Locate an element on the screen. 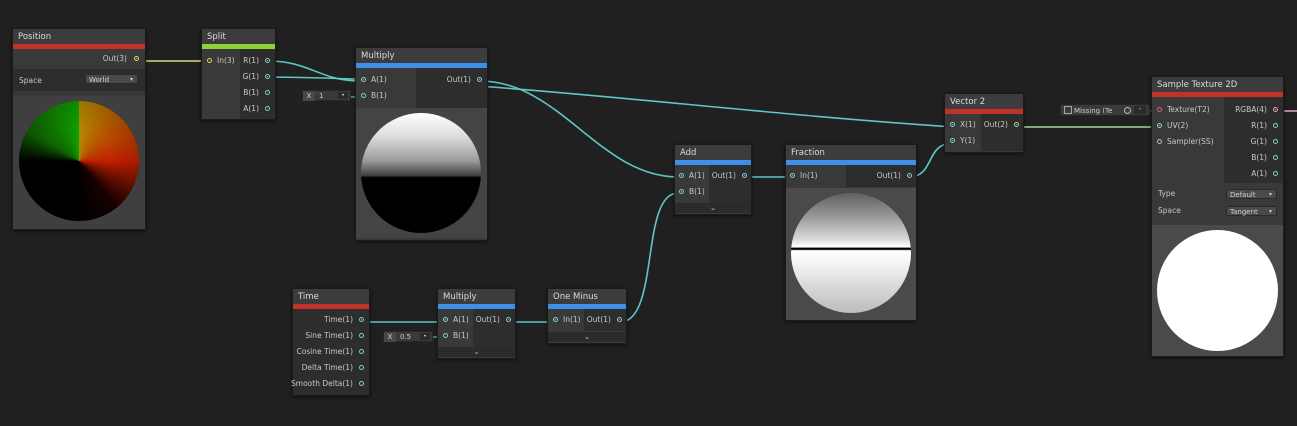  out-port-delta-label: Delta Time(1) is located at coordinates (327, 367).